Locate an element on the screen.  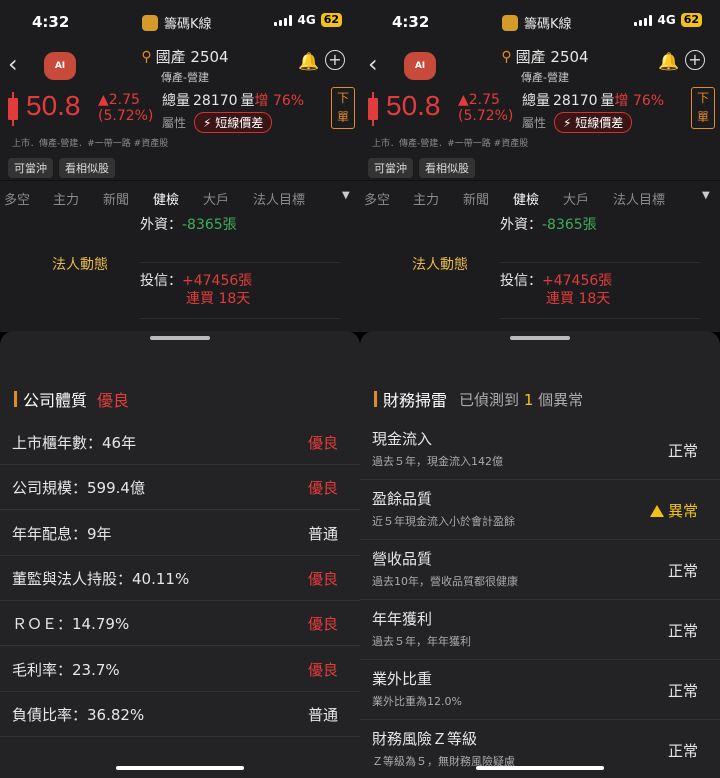
quality-label: 毛利率：23.7% is located at coordinates (66, 669).